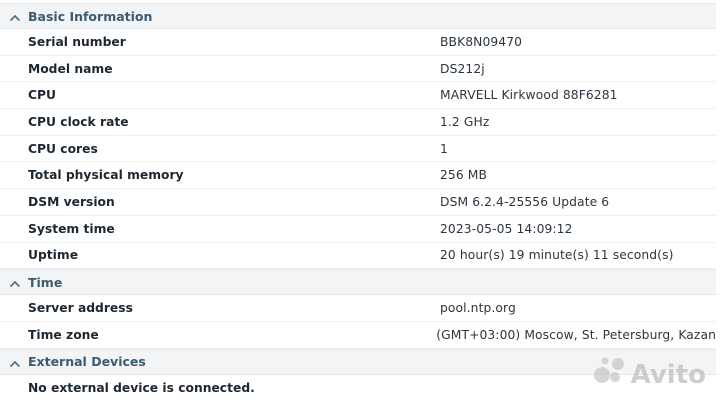 This screenshot has height=405, width=720. What do you see at coordinates (358, 42) in the screenshot?
I see `info-row-serial-number: Serial number BBK8N09470` at bounding box center [358, 42].